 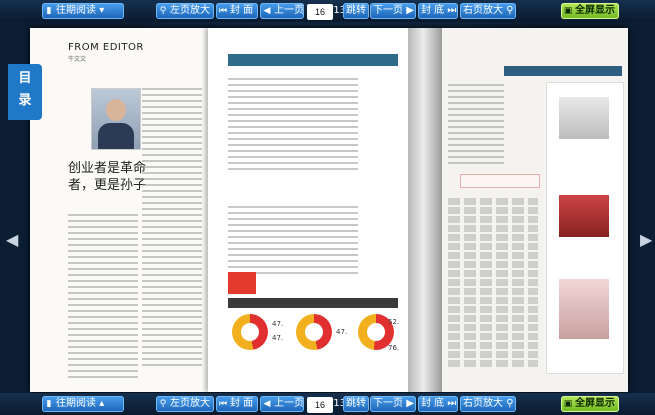 What do you see at coordinates (342, 332) in the screenshot?
I see `donut-value-3: 47.` at bounding box center [342, 332].